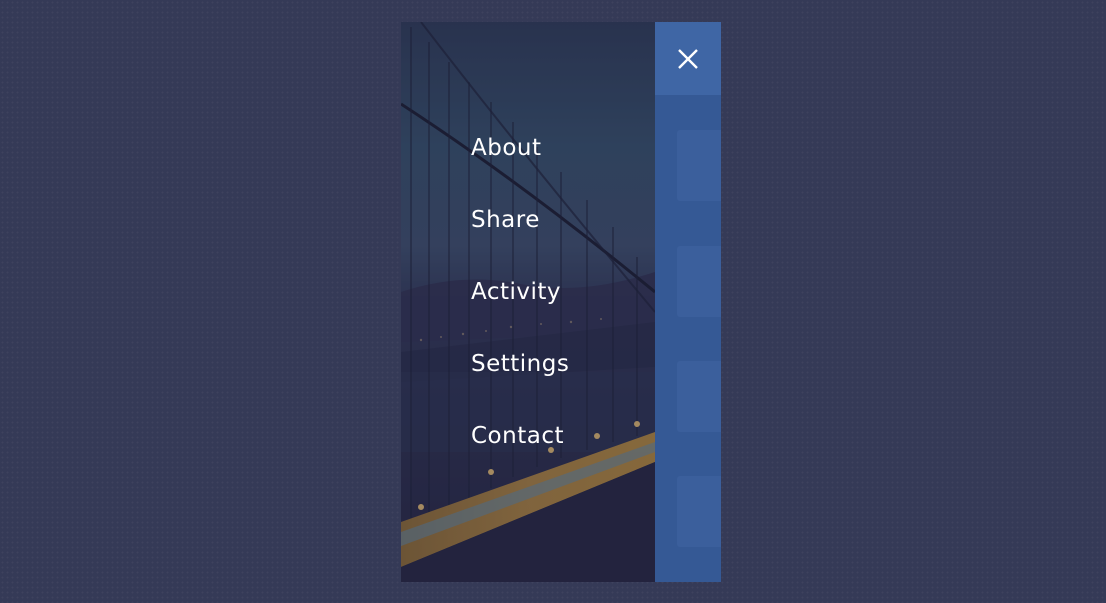  I want to click on menu-item-contact: Contact, so click(520, 454).